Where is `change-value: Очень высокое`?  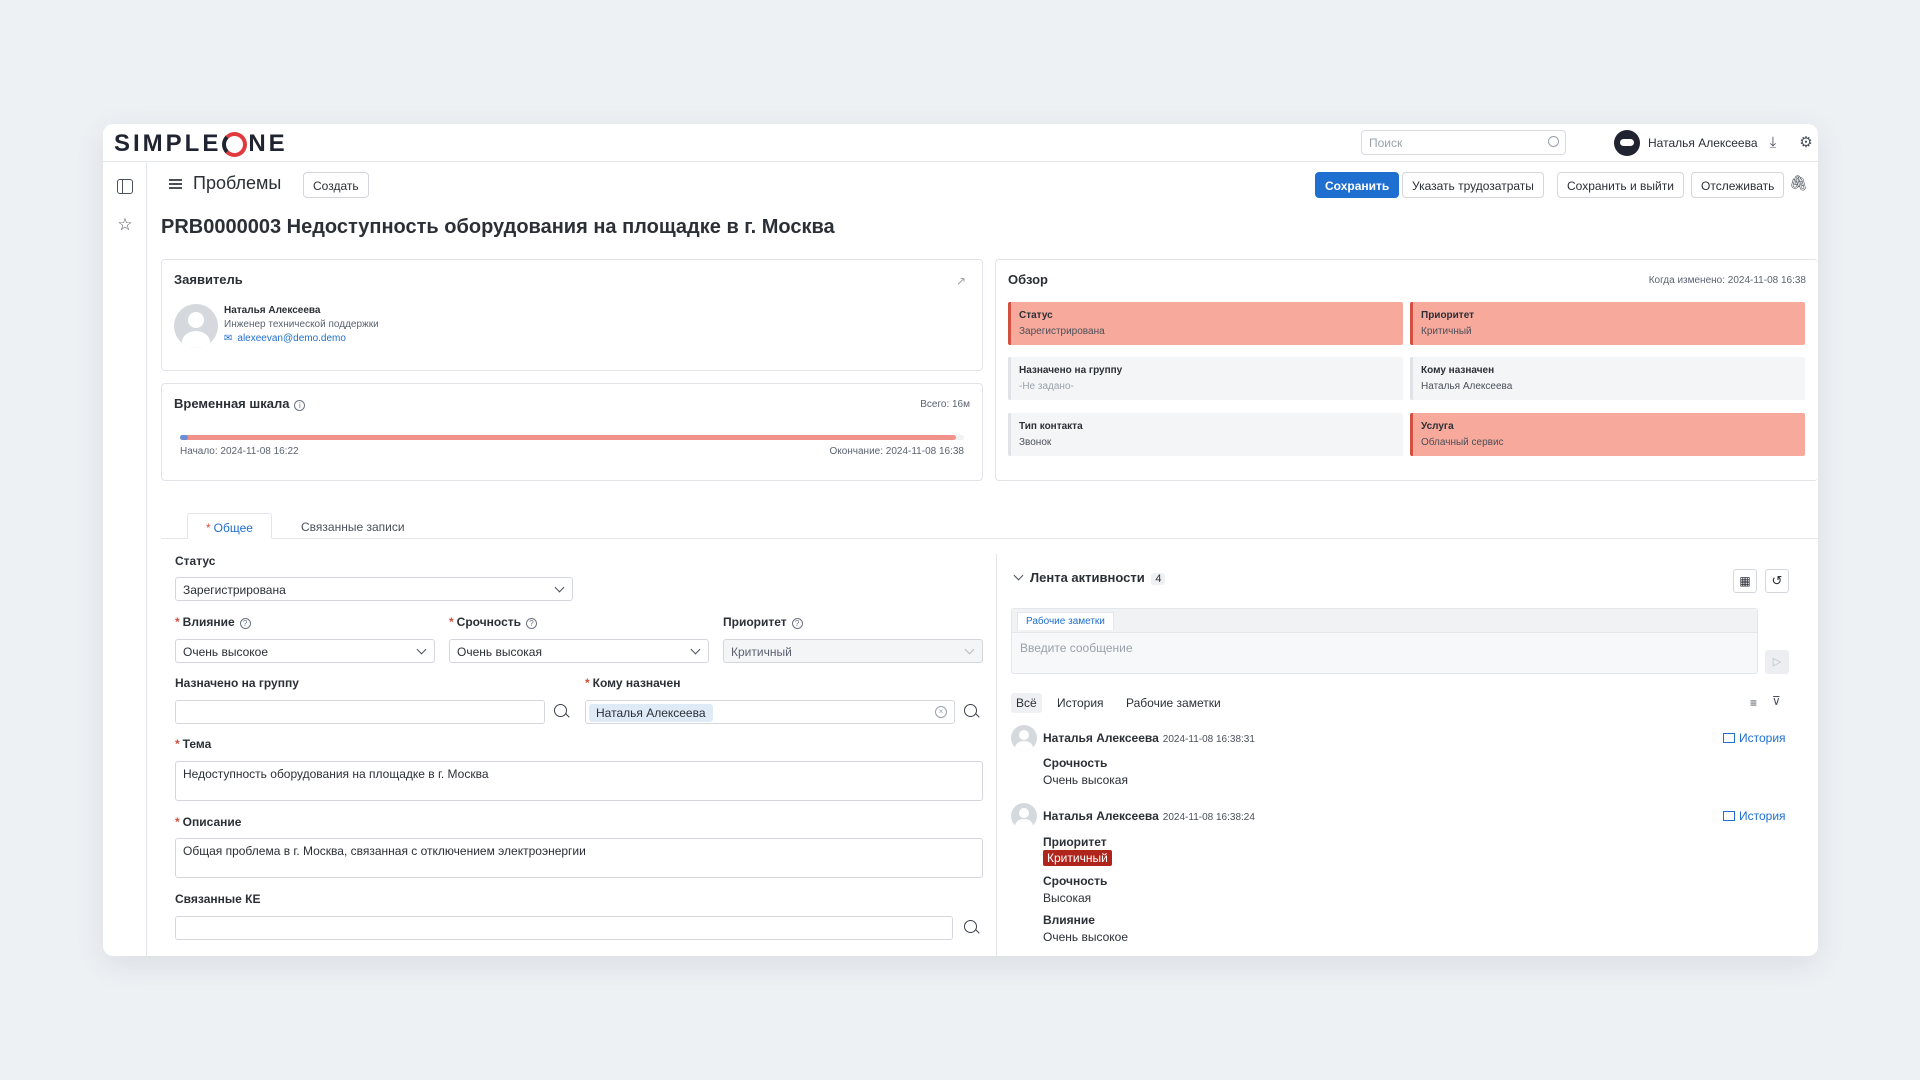
change-value: Очень высокое is located at coordinates (1086, 937).